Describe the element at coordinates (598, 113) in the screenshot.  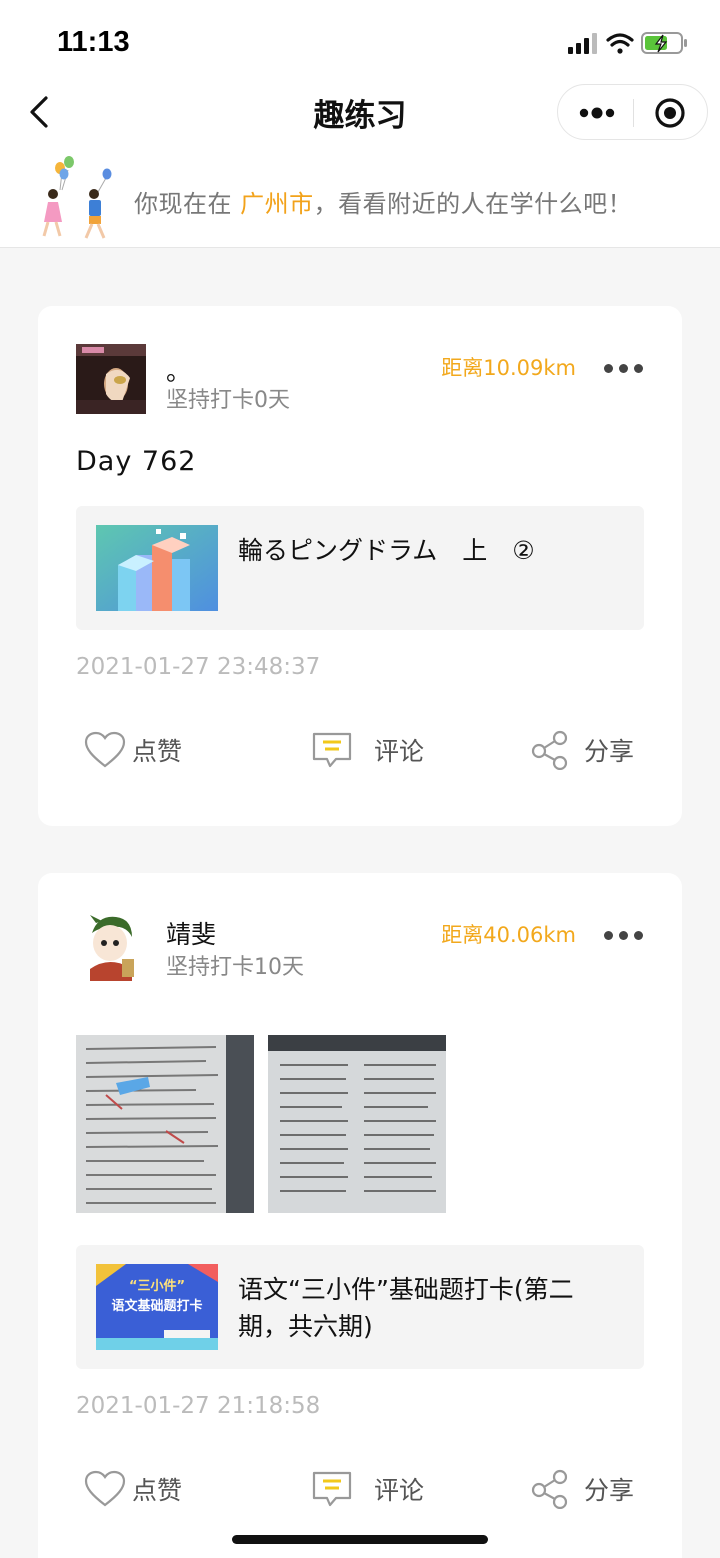
I see `more-menu-icon` at that location.